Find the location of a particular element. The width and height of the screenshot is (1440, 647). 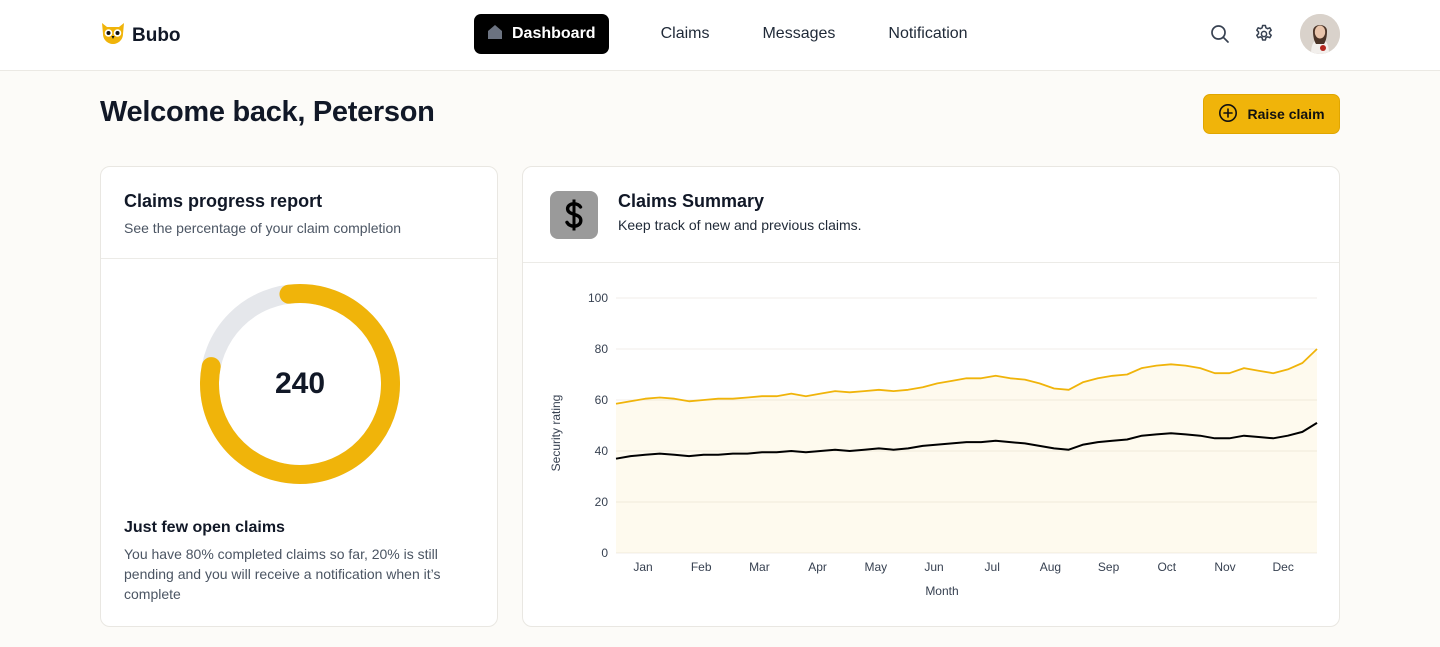

welcome-heading: Welcome back, Peterson is located at coordinates (267, 112).